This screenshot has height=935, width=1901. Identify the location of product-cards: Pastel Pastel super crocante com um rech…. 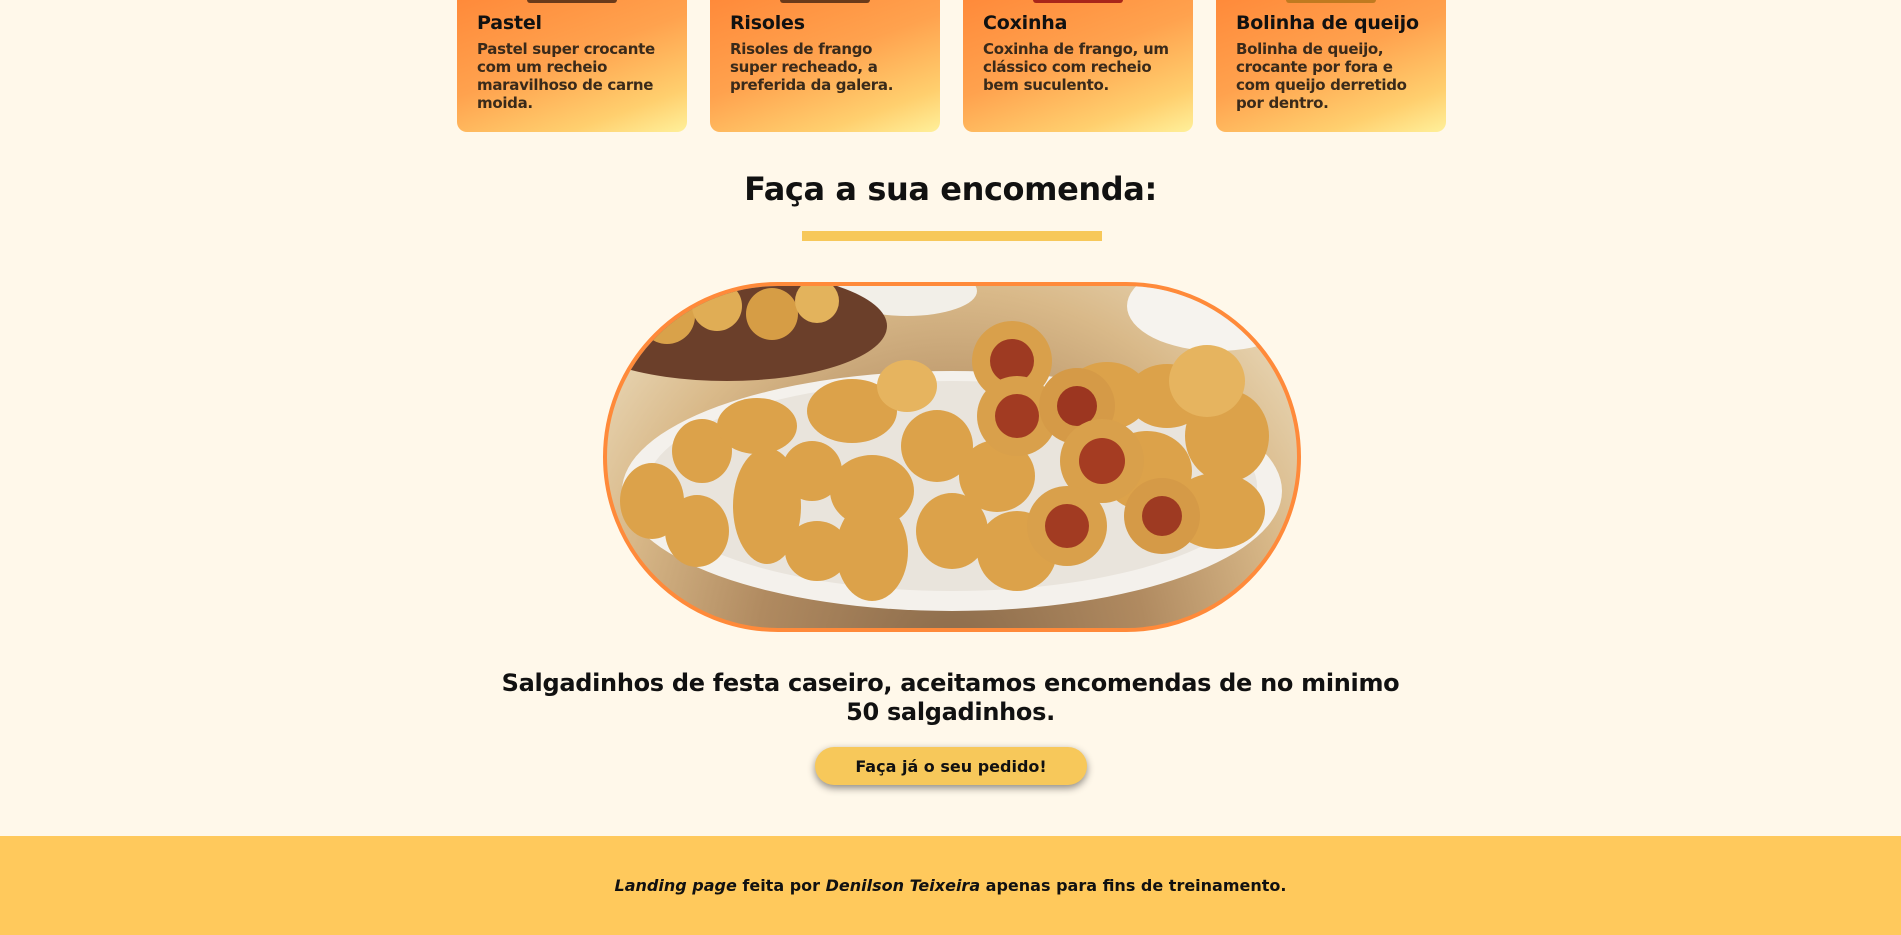
(951, 66).